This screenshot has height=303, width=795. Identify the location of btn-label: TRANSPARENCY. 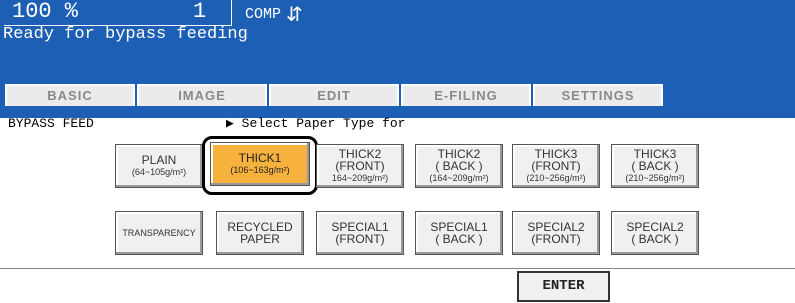
(159, 233).